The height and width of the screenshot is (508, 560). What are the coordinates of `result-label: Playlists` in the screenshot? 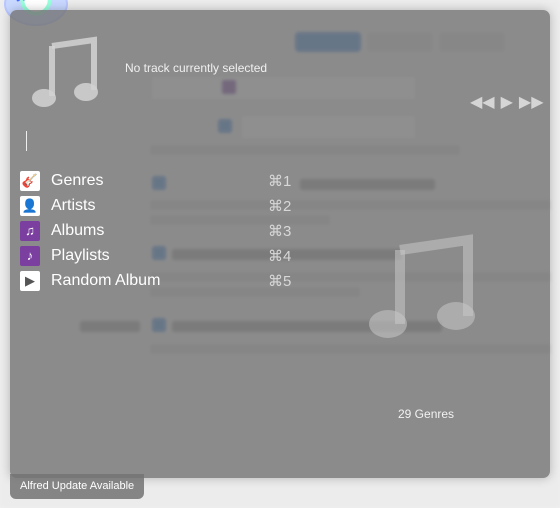 It's located at (80, 255).